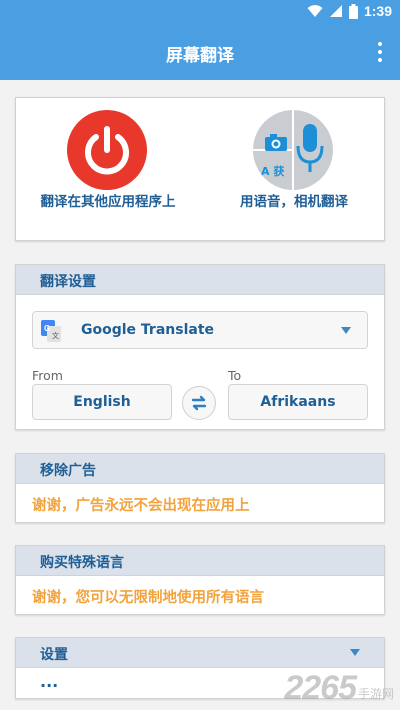  I want to click on camera-mic-icon: A 获, so click(293, 150).